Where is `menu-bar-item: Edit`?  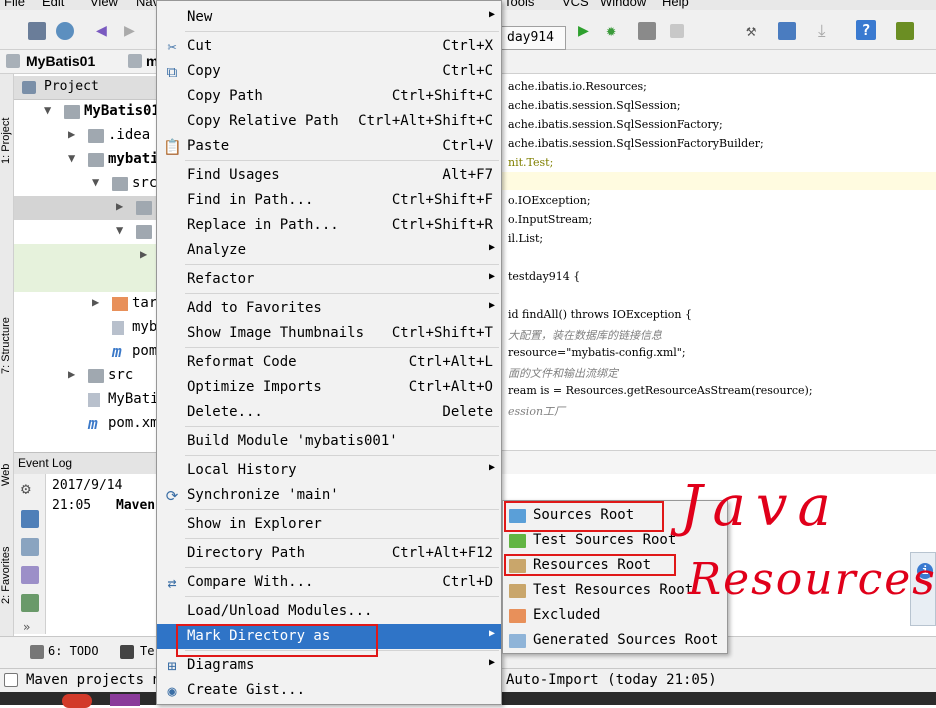
menu-bar-item: Edit is located at coordinates (53, 4).